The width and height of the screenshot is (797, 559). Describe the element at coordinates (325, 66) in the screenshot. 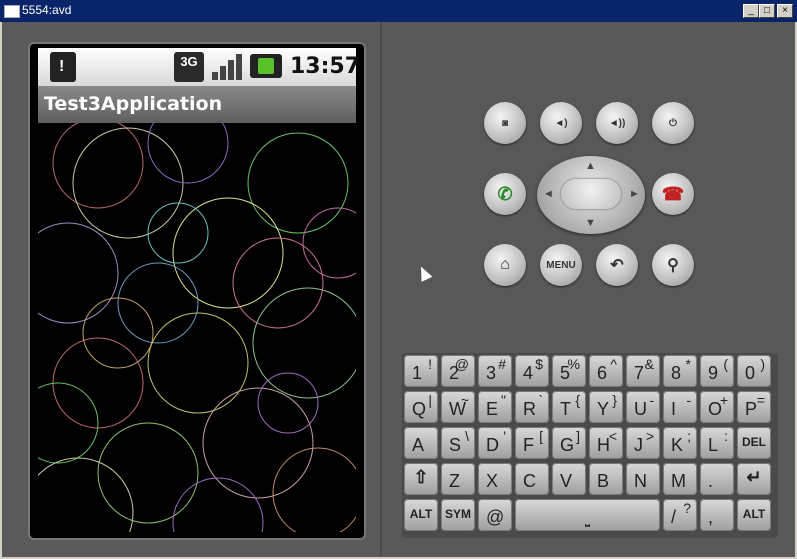

I see `status-time: 13:57` at that location.